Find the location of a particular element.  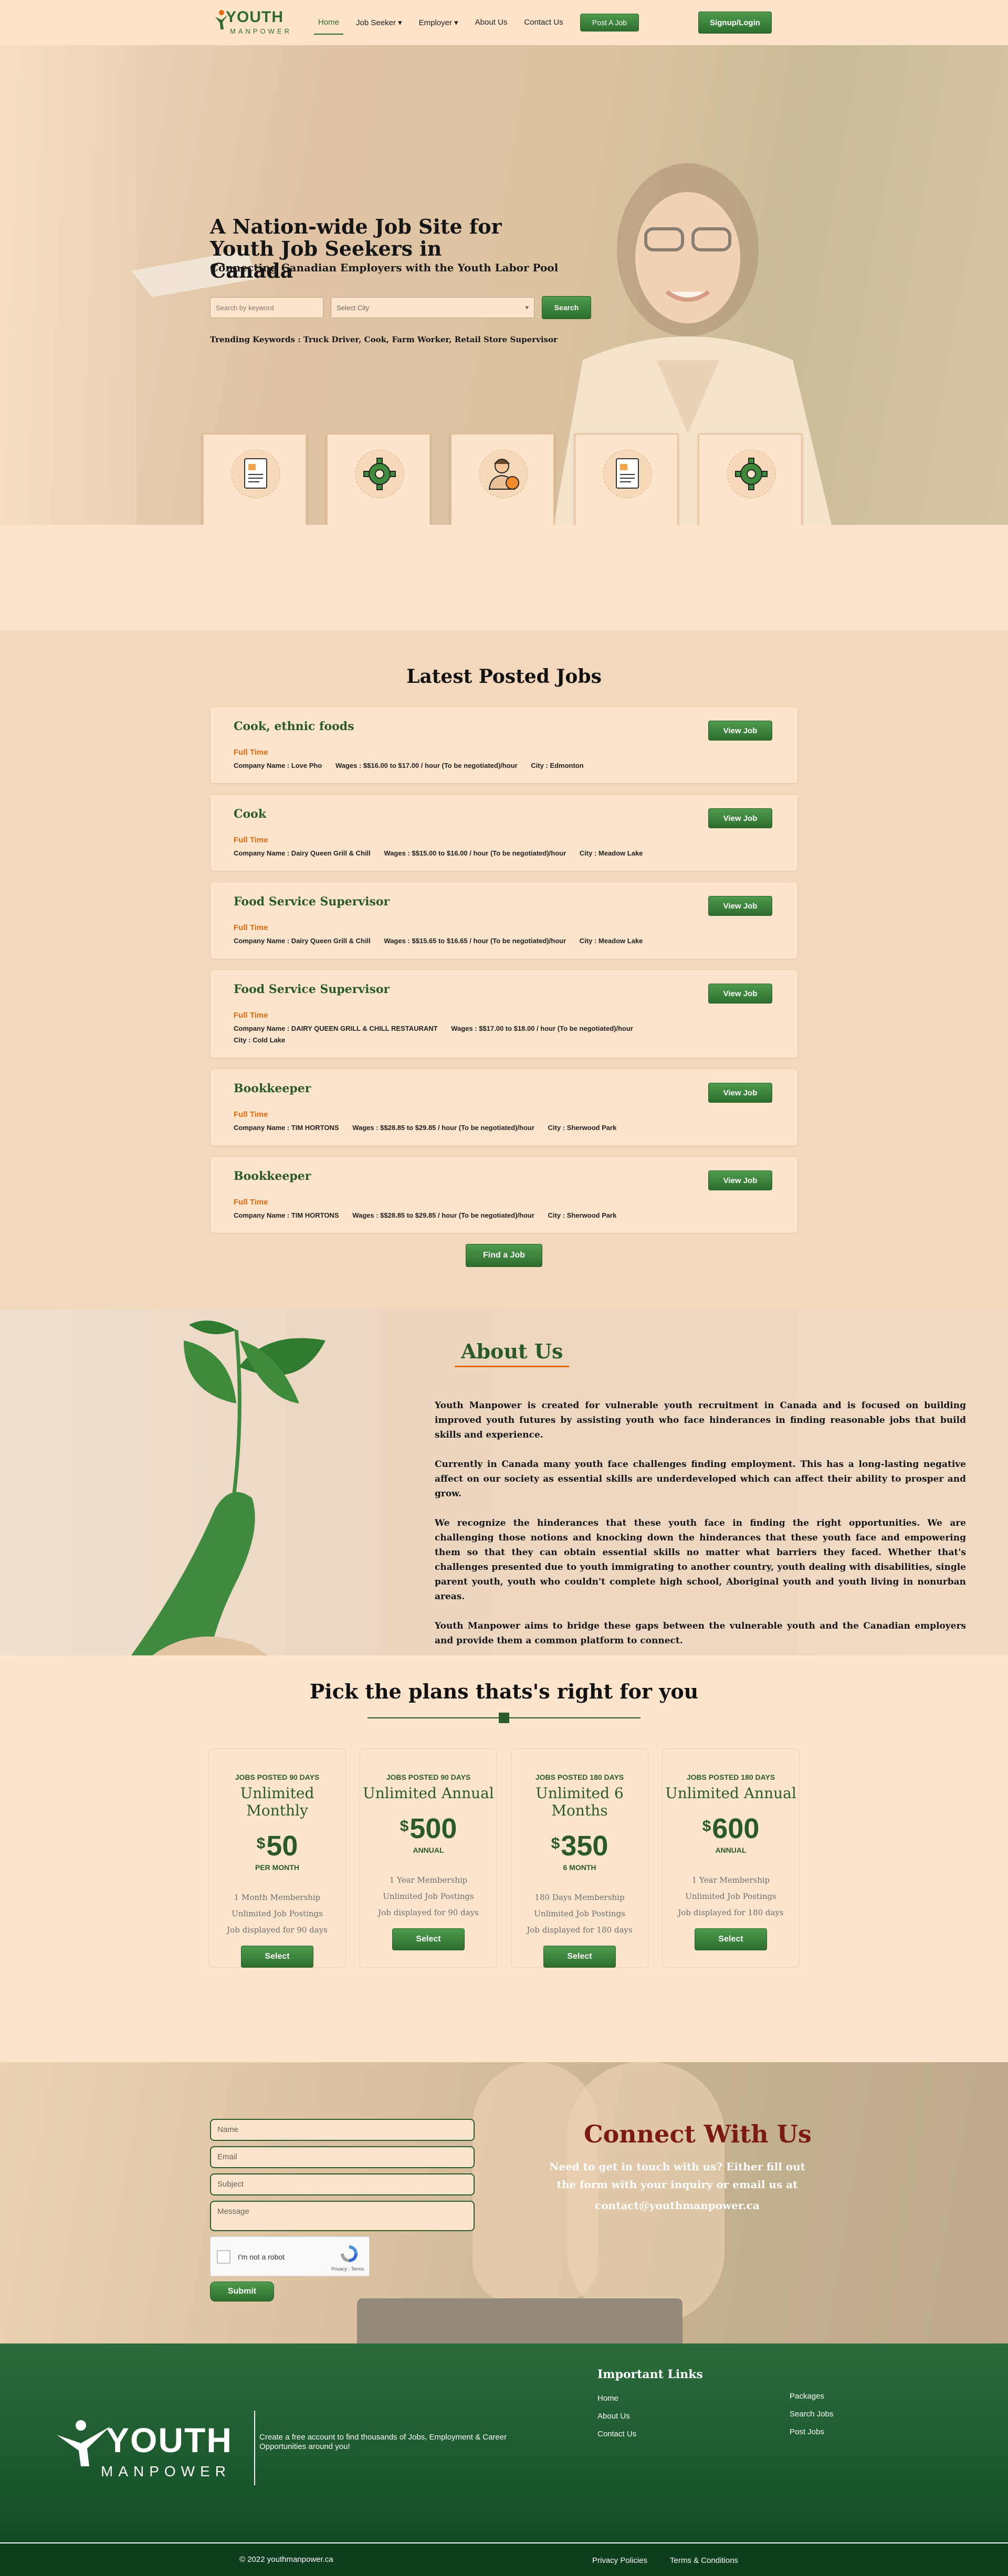

category-card: Cook, Chef View Jobs is located at coordinates (750, 479).